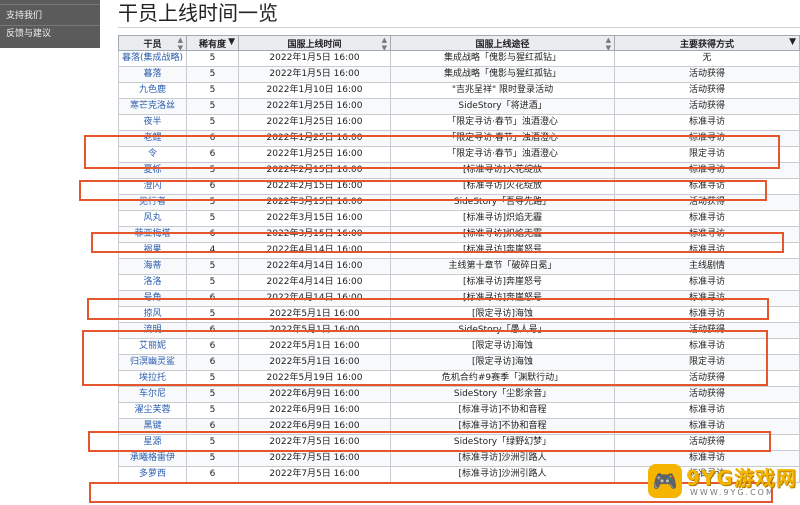 Image resolution: width=800 pixels, height=505 pixels. I want to click on operator-link: 夏栎, so click(152, 170).